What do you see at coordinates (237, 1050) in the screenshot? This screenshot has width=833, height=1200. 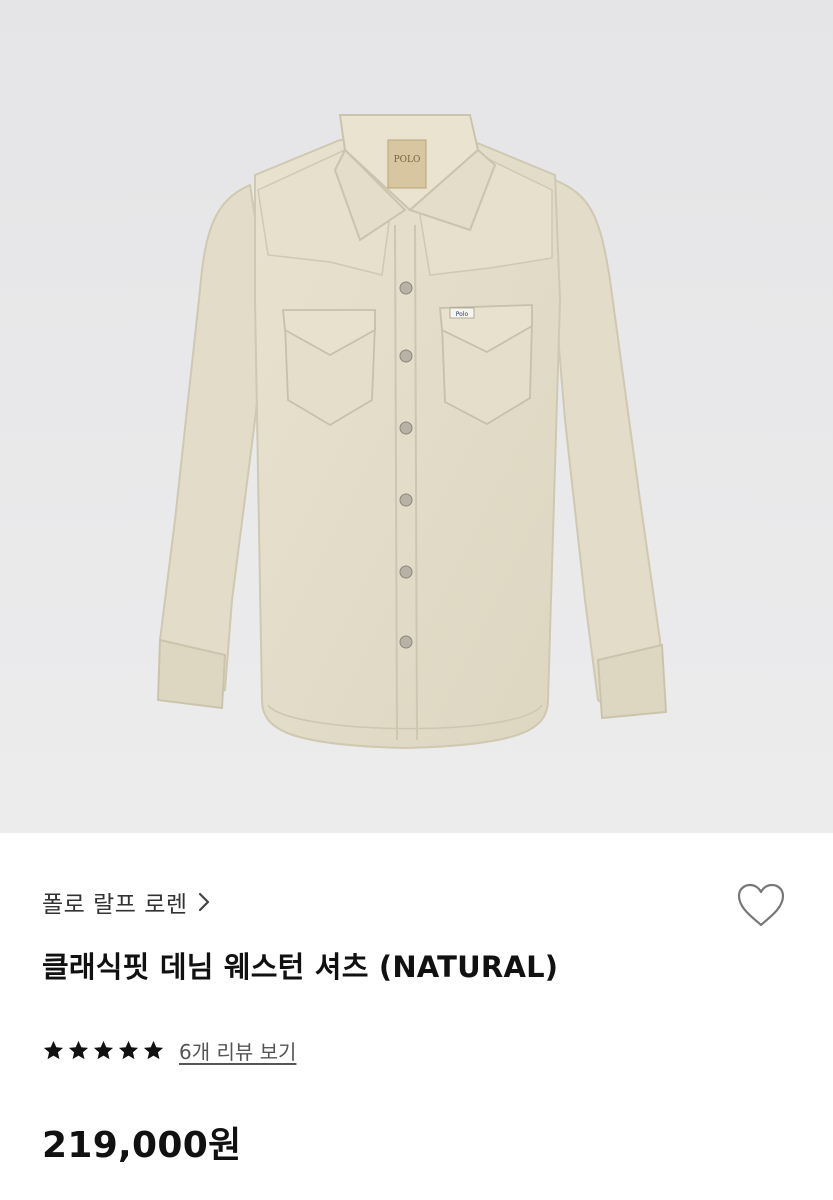 I see `review-link: 6개 리뷰 보기` at bounding box center [237, 1050].